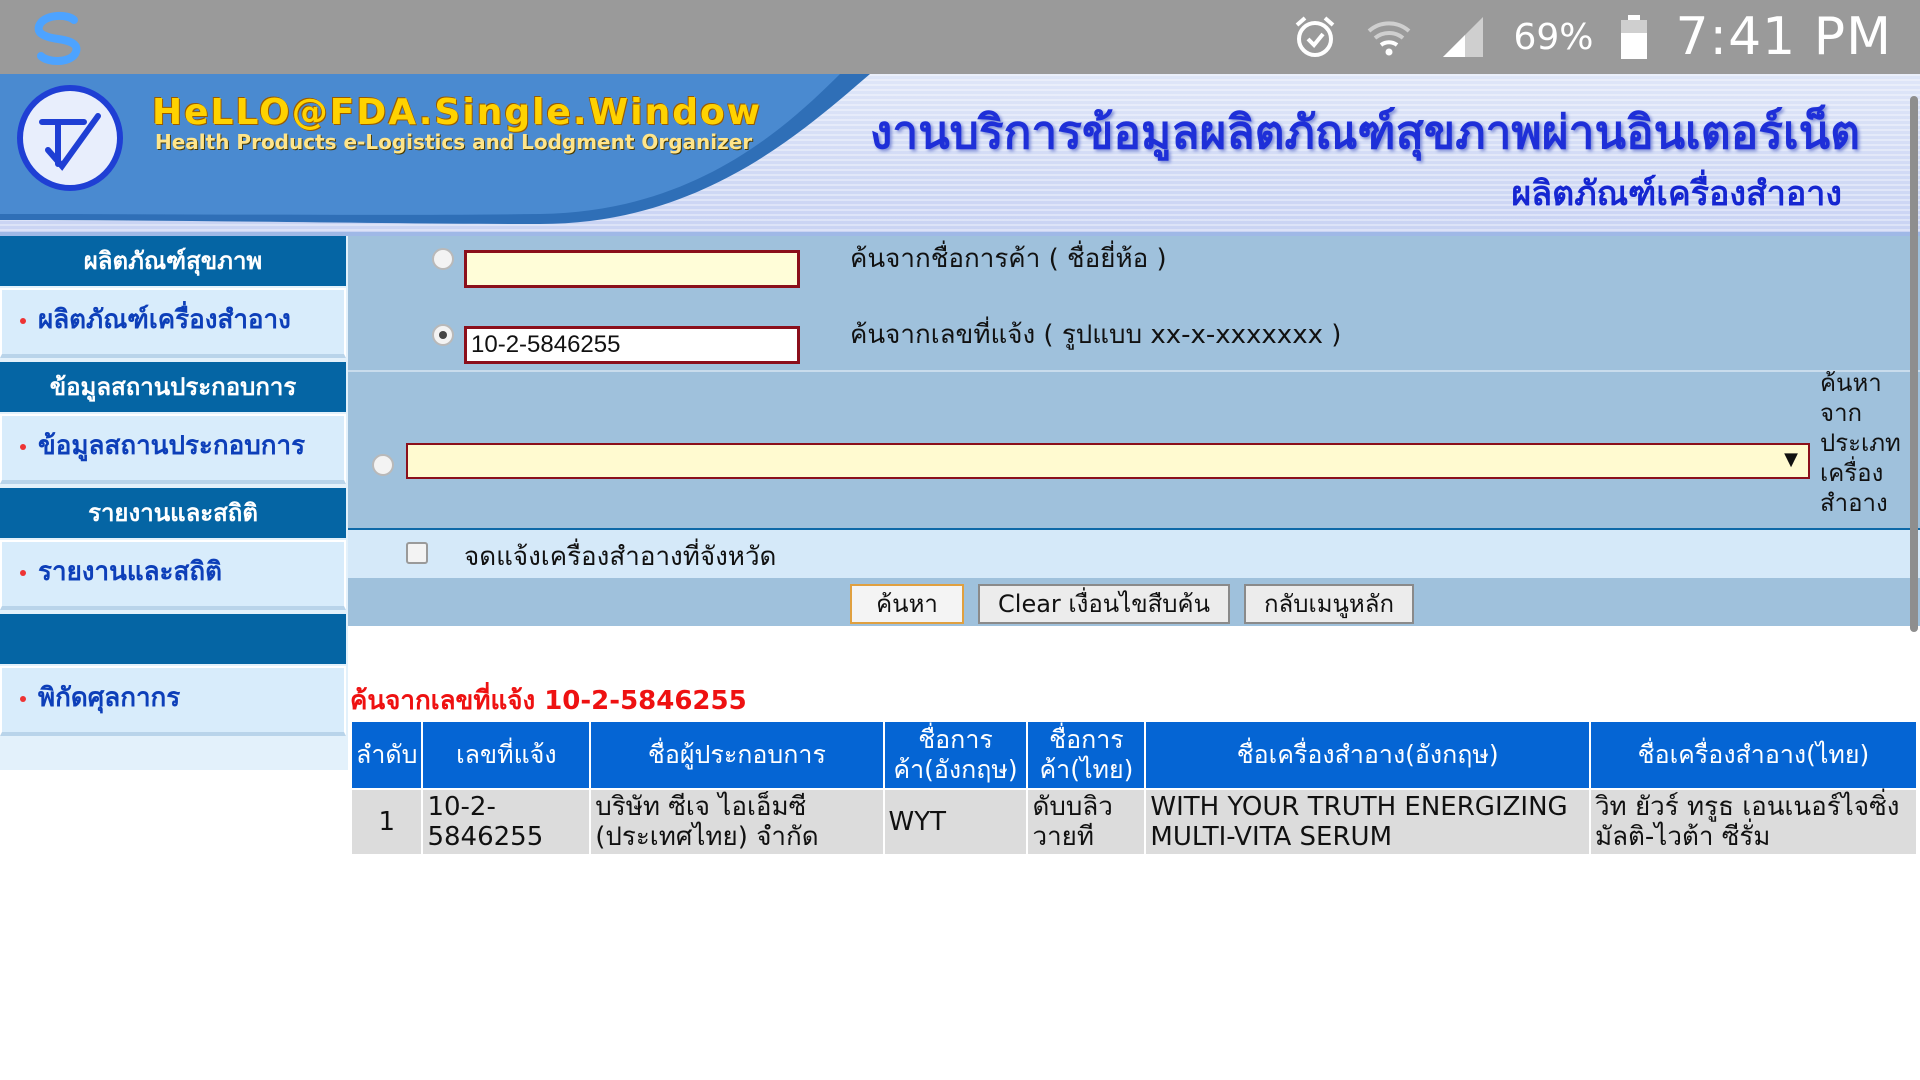 The height and width of the screenshot is (1080, 1920). I want to click on notify-number-cell: 10-2-5846255, so click(506, 822).